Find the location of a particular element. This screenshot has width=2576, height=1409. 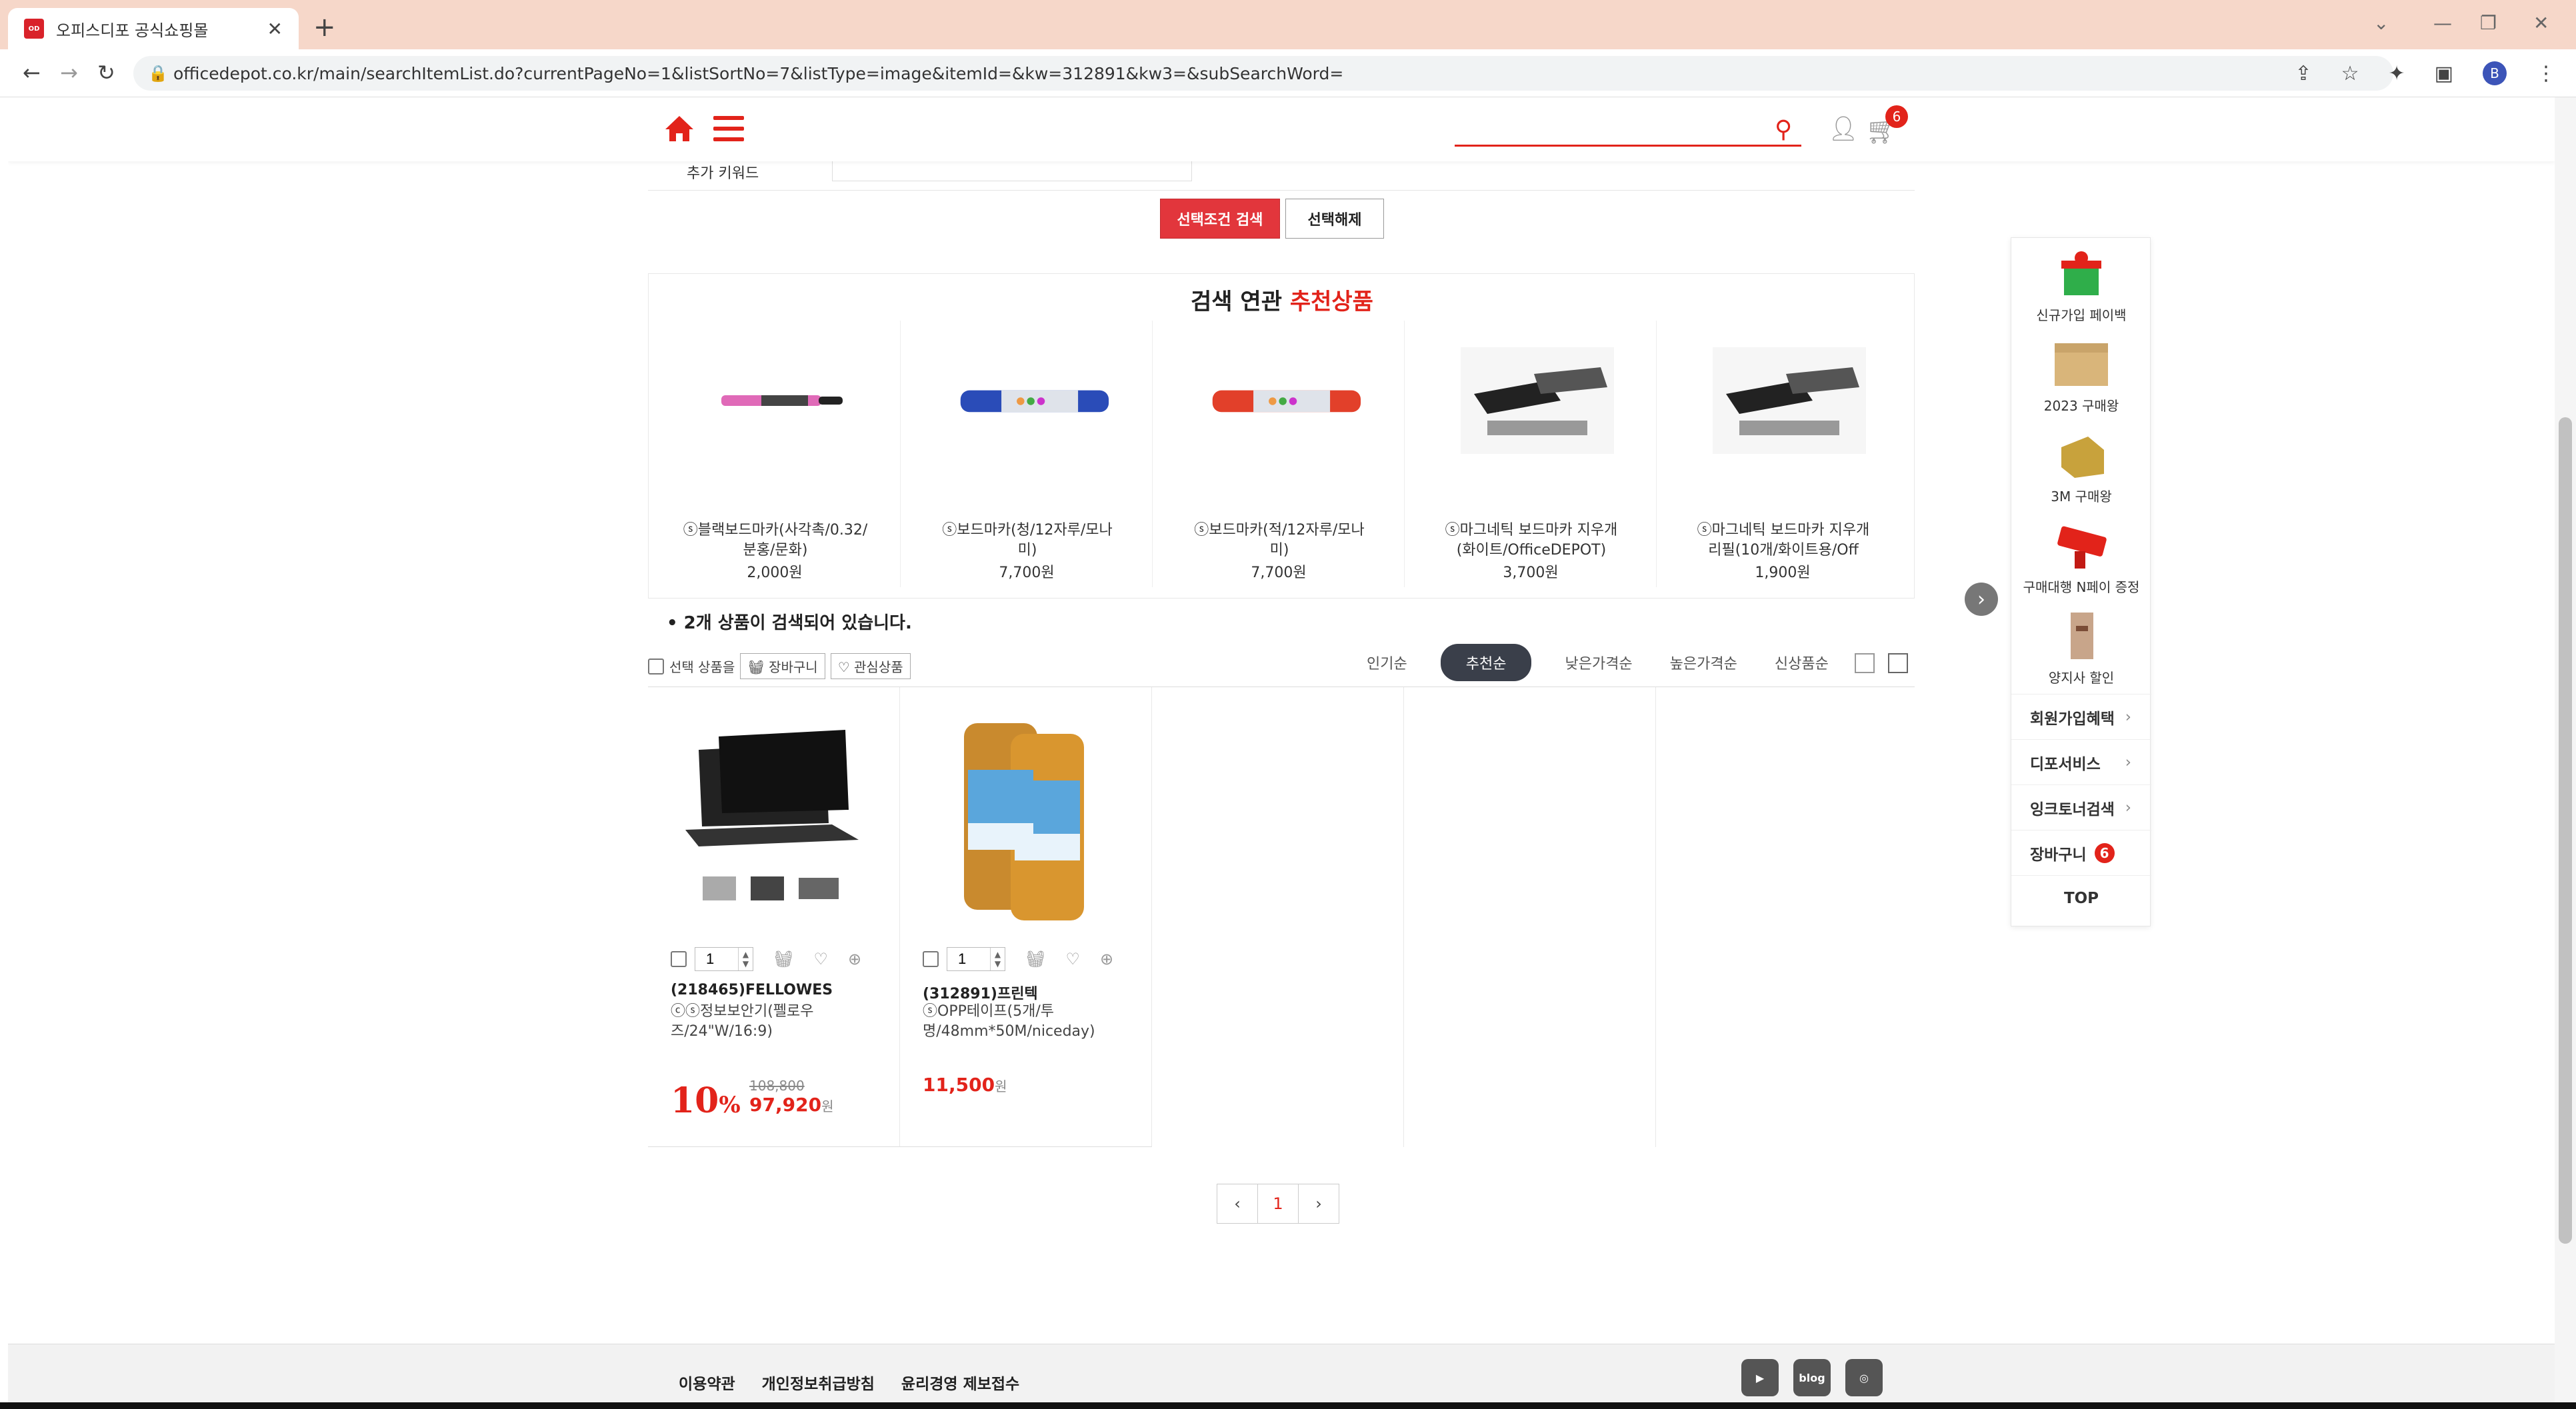

search-icon: ⚲ is located at coordinates (1783, 129).